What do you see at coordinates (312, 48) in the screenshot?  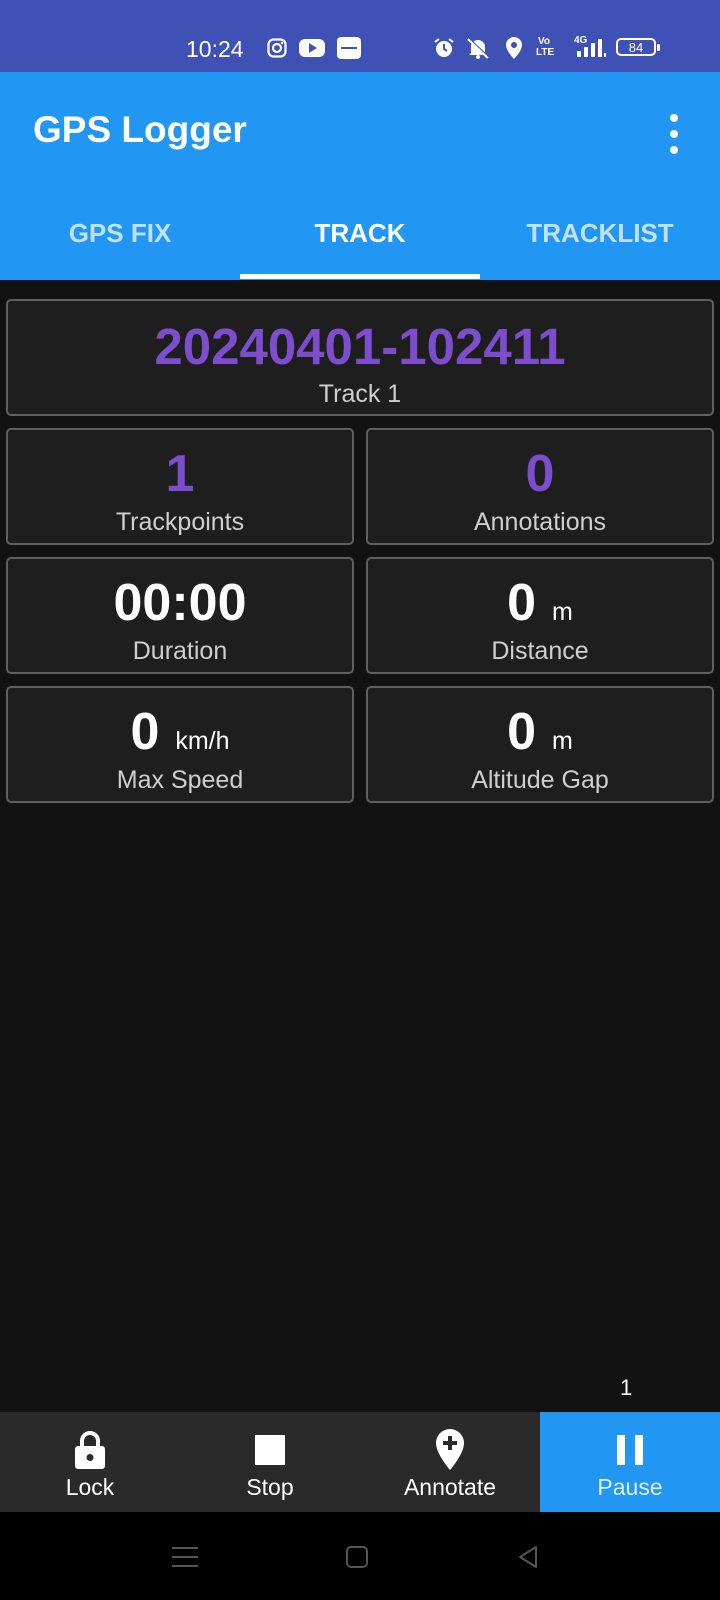 I see `youtube-icon` at bounding box center [312, 48].